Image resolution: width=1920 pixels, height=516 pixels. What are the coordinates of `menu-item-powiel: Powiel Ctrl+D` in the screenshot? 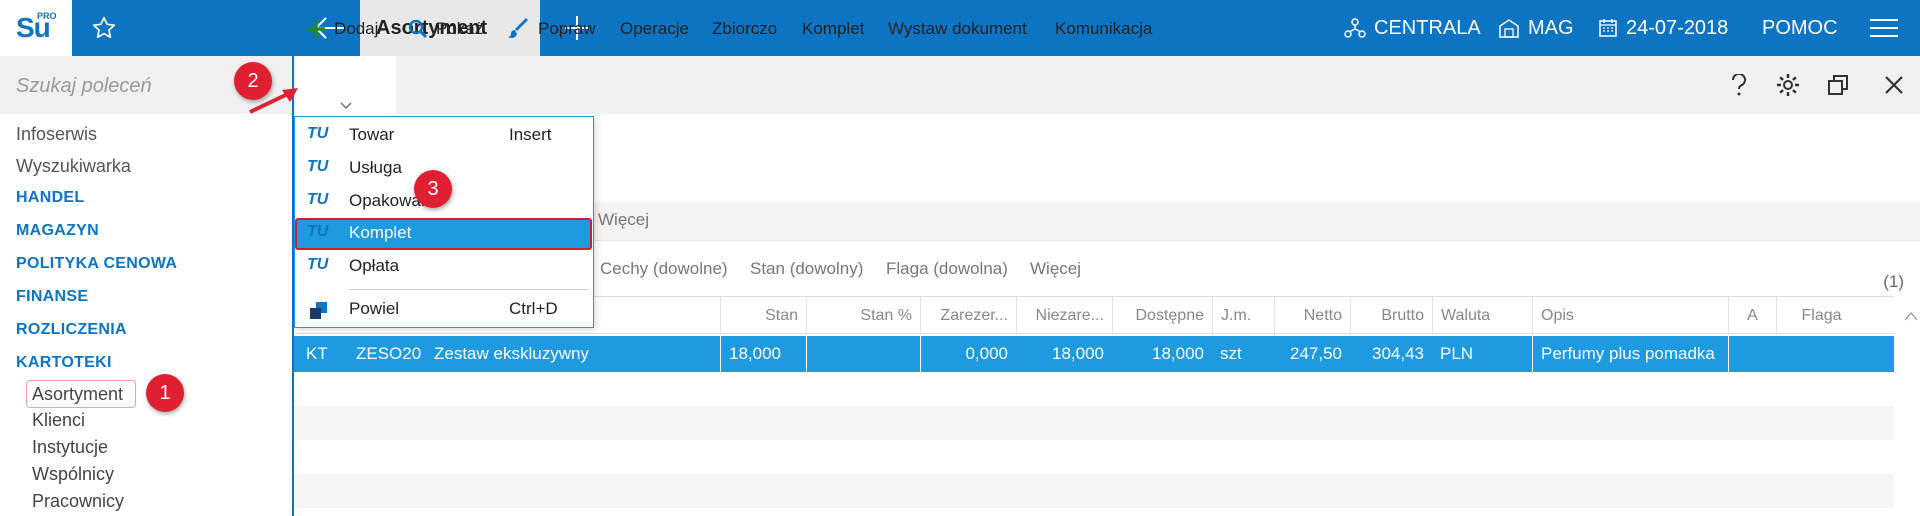 It's located at (443, 310).